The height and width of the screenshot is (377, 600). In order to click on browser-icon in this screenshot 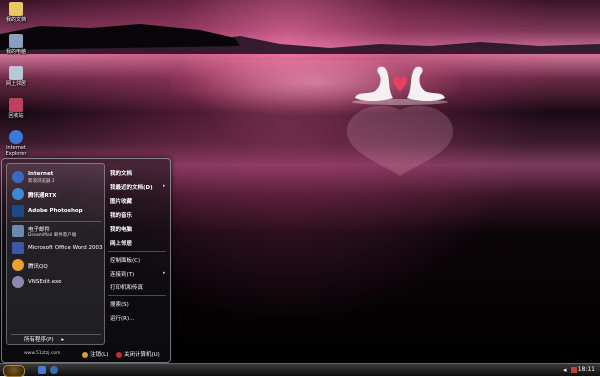, I will do `click(18, 177)`.